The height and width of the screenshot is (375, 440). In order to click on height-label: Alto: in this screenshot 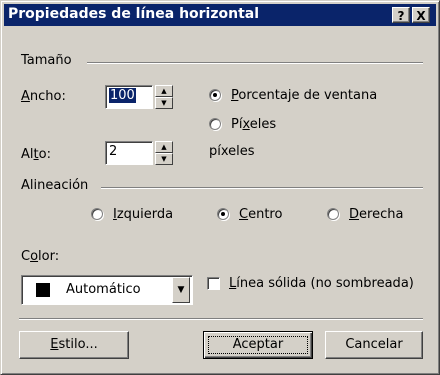, I will do `click(36, 154)`.